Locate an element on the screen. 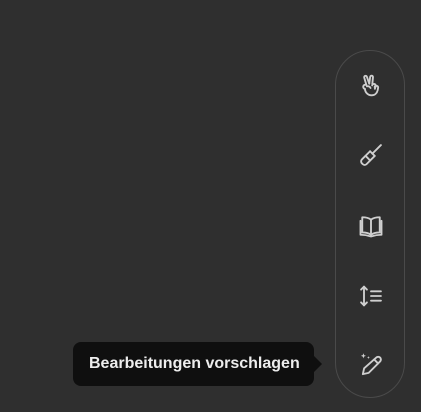 This screenshot has height=412, width=421. peace-hand-icon is located at coordinates (371, 86).